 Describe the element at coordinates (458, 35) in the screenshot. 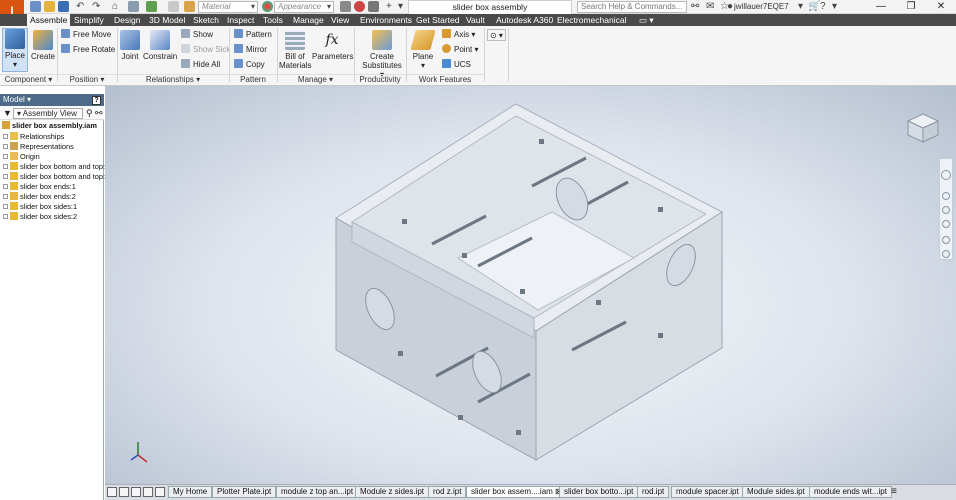

I see `axis-button: Axis ▾` at that location.